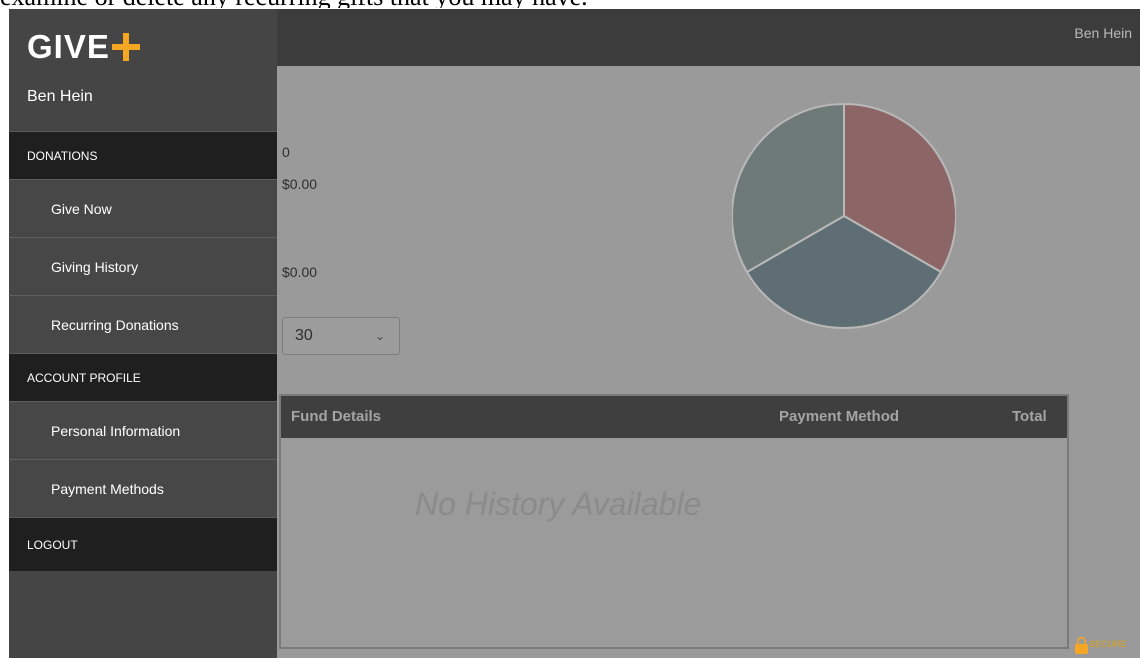 The width and height of the screenshot is (1140, 658). Describe the element at coordinates (68, 46) in the screenshot. I see `brand-name: GIVE` at that location.